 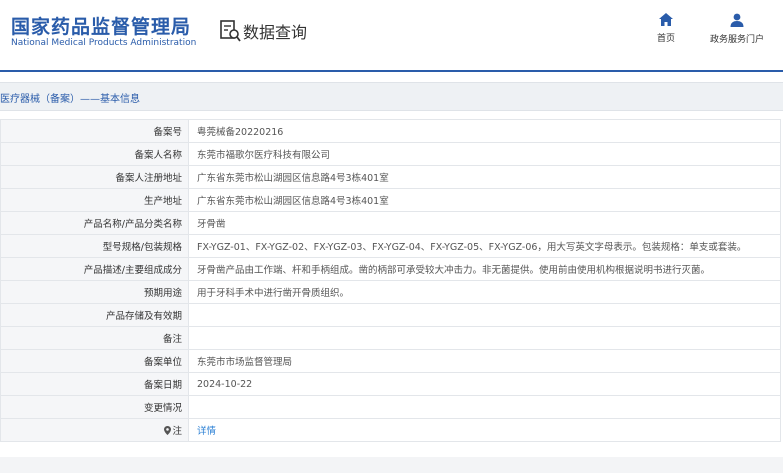 I want to click on row-value: 用于牙科手术中进行凿开骨质组织。, so click(x=484, y=292).